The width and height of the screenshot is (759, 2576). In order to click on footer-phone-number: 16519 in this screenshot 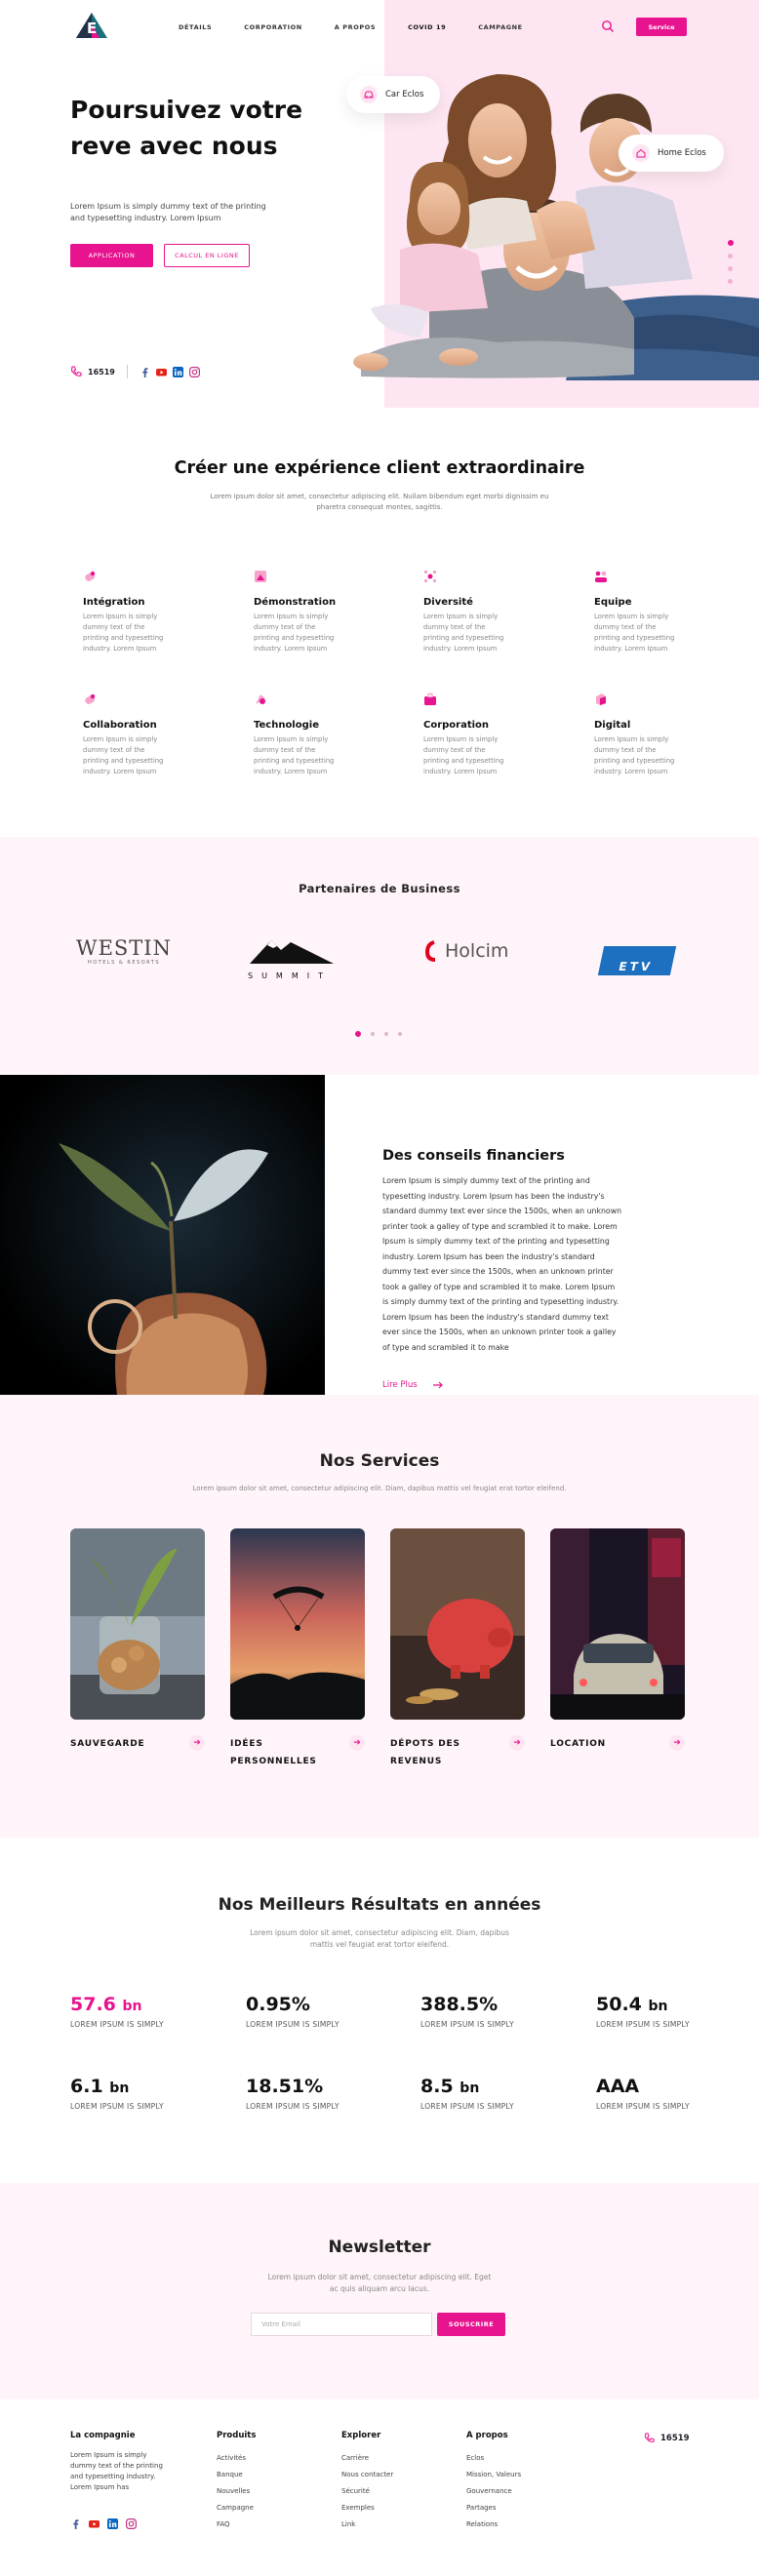, I will do `click(675, 2438)`.